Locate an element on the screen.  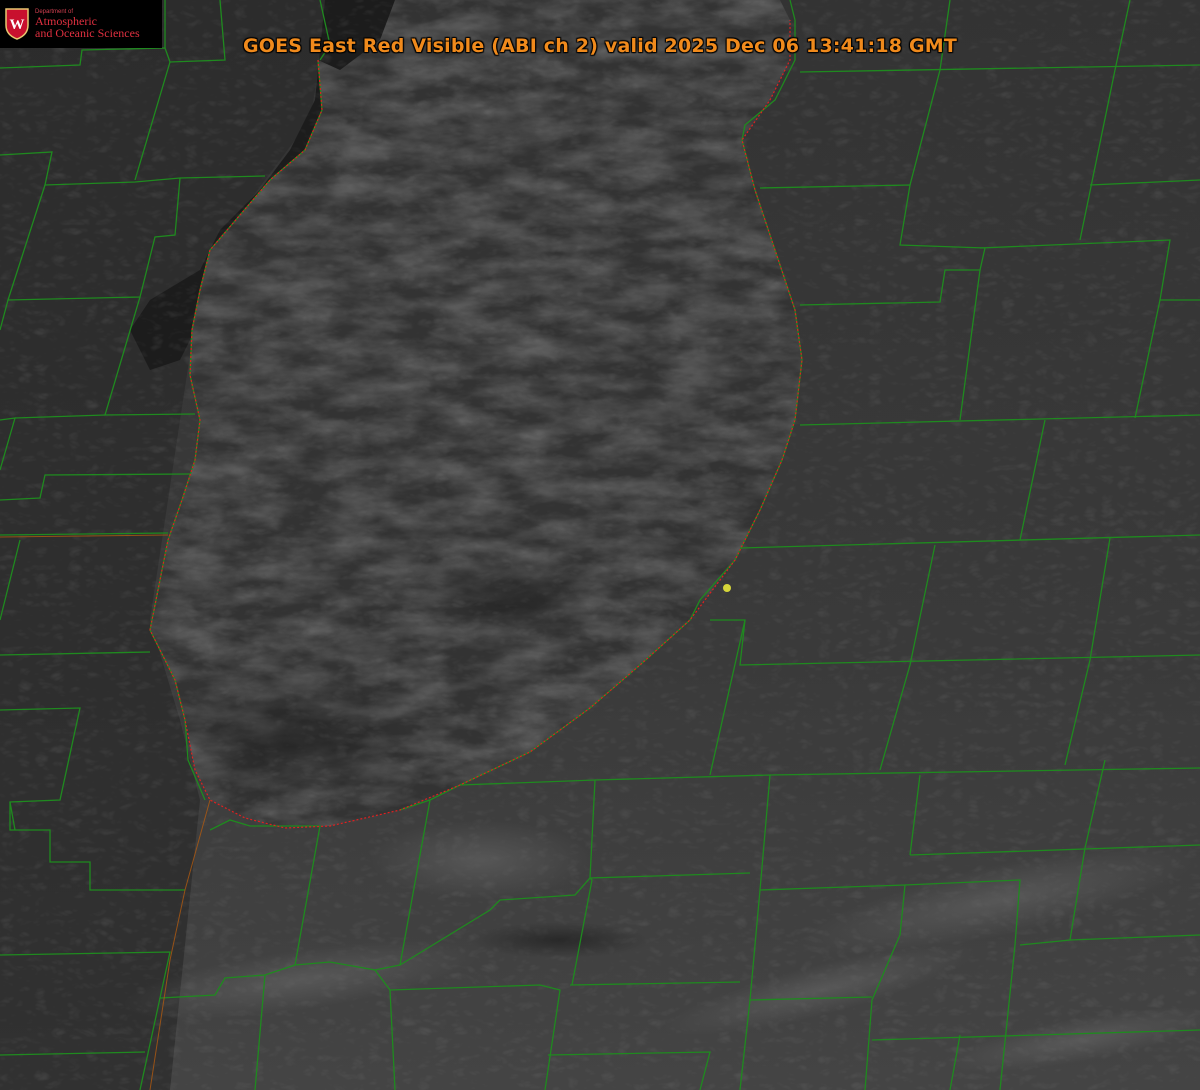
cloud-shadow is located at coordinates (560, 940).